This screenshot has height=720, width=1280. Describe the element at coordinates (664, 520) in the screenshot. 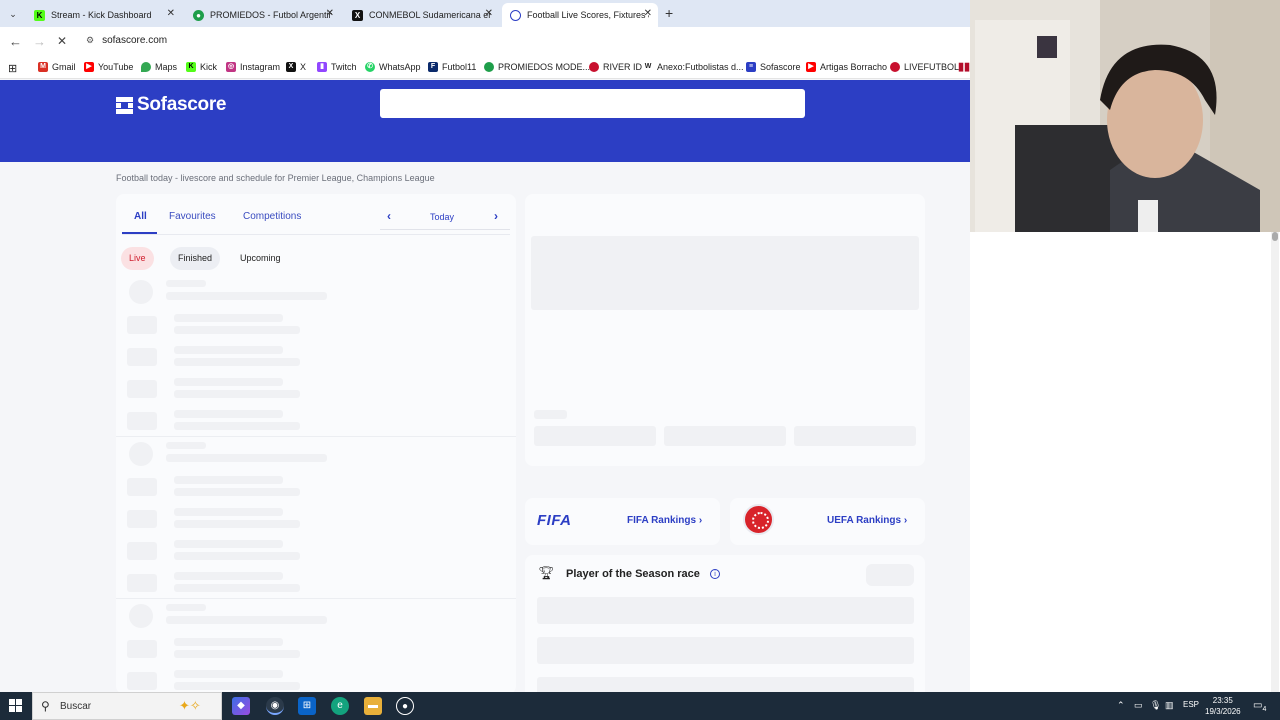

I see `fifa-rankings-link: FIFA Rankings ›` at that location.